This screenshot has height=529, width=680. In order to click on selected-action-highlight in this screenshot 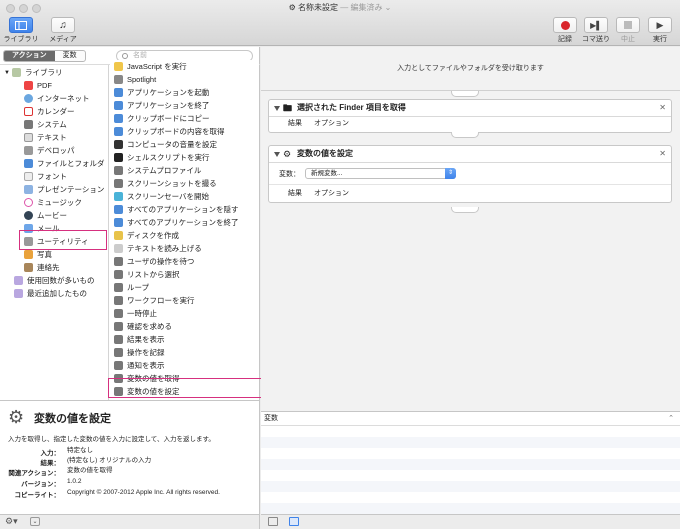, I will do `click(186, 388)`.